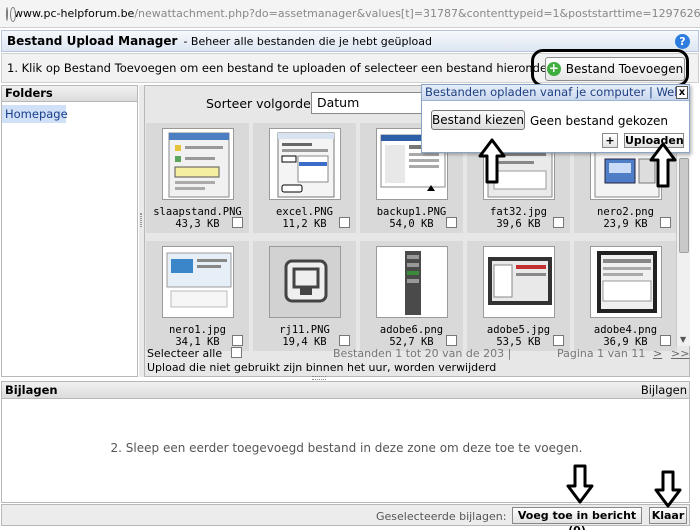  Describe the element at coordinates (682, 41) in the screenshot. I see `help-icon: ?` at that location.